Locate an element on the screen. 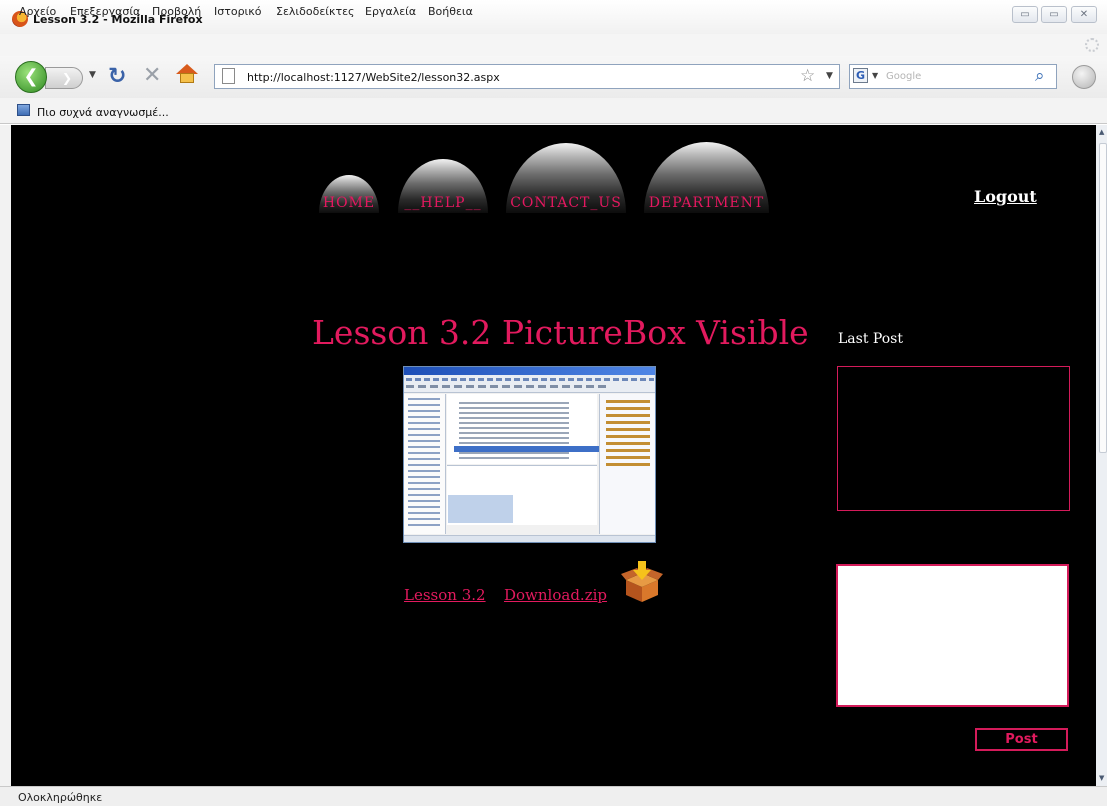 The width and height of the screenshot is (1107, 806). search-input is located at coordinates (953, 76).